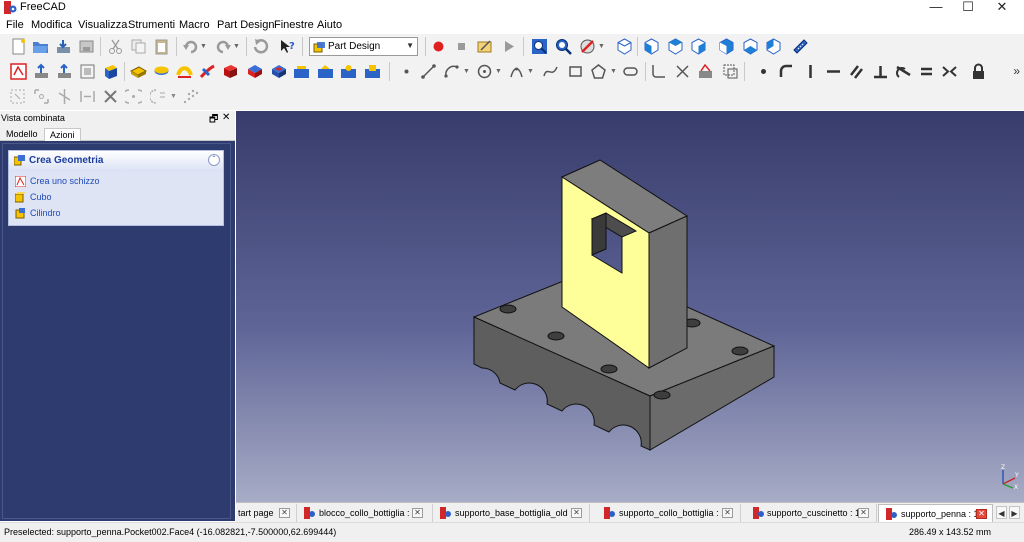  I want to click on create-shape-binder-icon, so click(41, 71).